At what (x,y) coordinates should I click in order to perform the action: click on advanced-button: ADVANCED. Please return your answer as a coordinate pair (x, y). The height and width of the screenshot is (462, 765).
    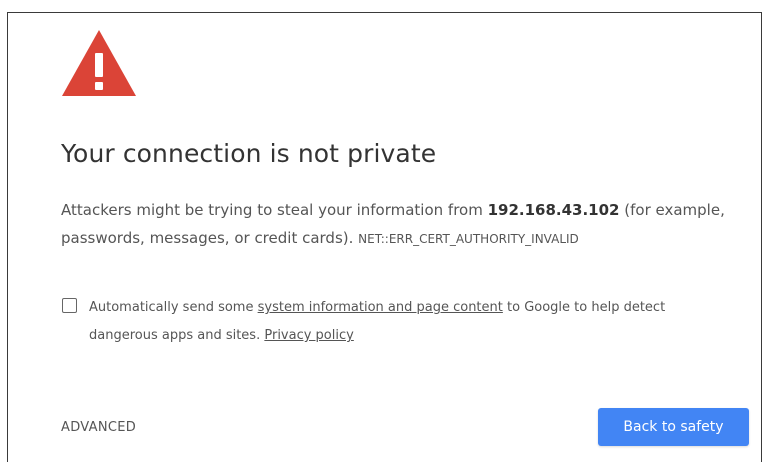
    Looking at the image, I should click on (98, 427).